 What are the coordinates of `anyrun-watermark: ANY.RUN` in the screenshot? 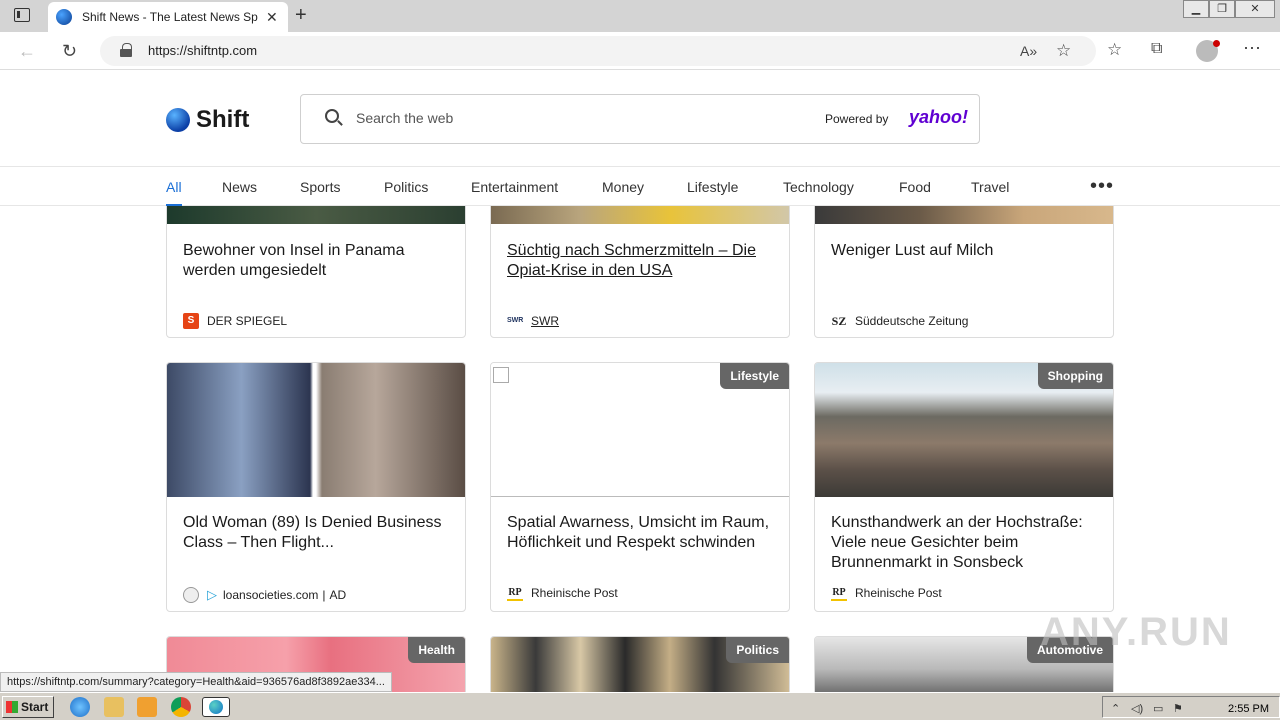 It's located at (1136, 632).